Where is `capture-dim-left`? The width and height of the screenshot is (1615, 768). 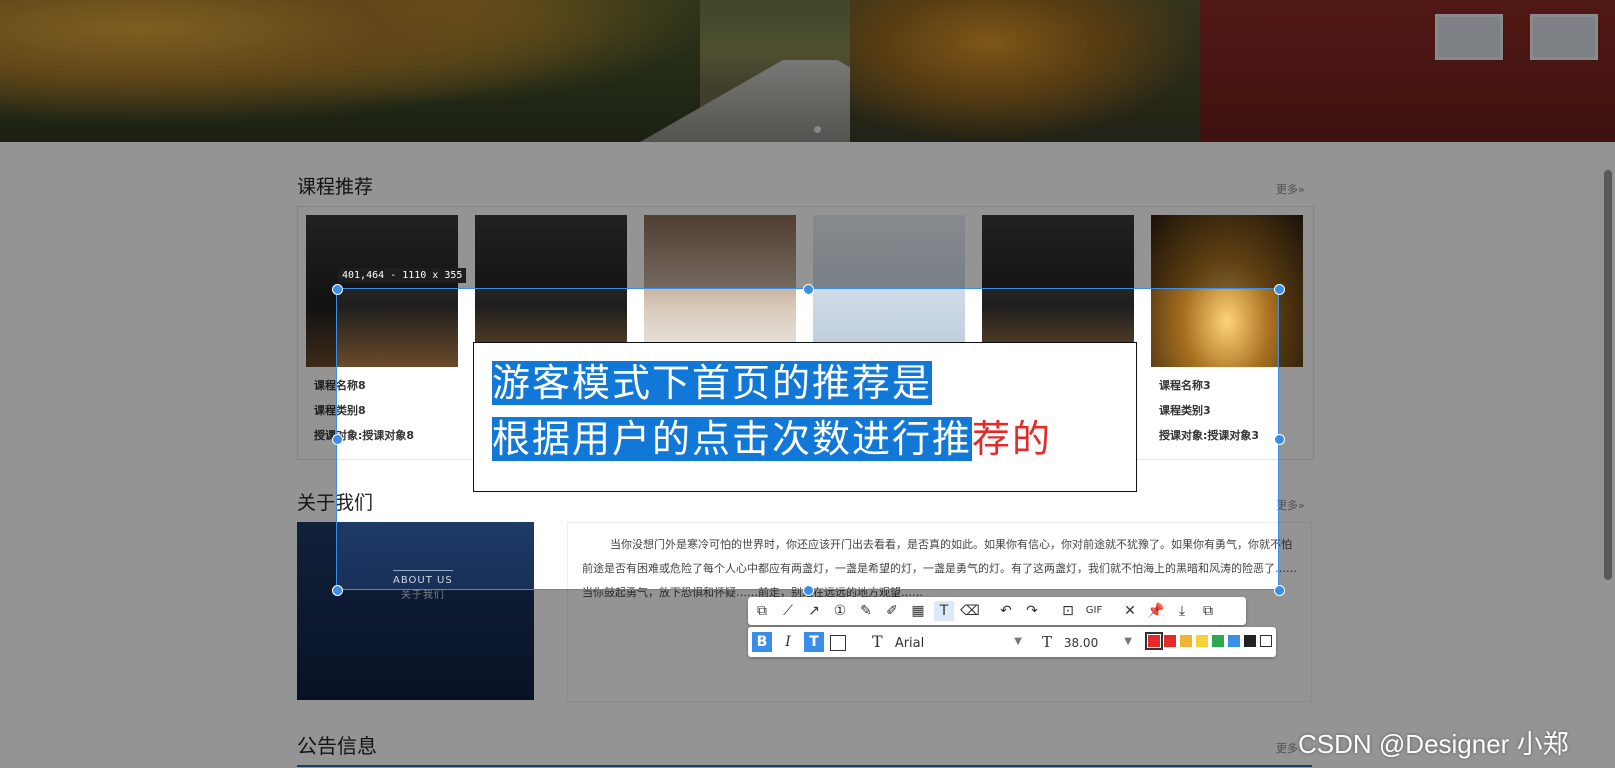
capture-dim-left is located at coordinates (168, 439).